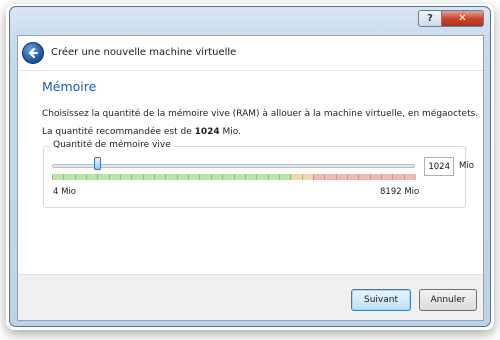 The image size is (500, 340). Describe the element at coordinates (463, 18) in the screenshot. I see `close-button: ✕` at that location.